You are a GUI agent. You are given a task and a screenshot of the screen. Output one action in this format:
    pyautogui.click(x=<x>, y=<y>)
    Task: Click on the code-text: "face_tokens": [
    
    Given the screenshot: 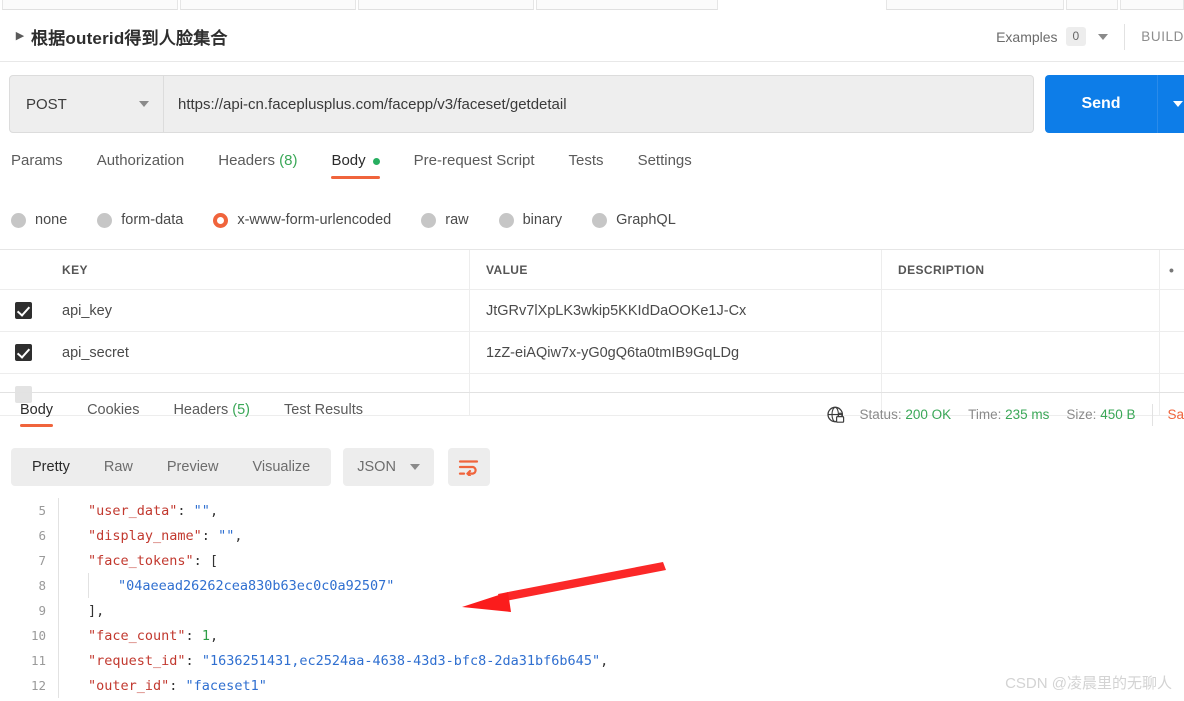 What is the action you would take?
    pyautogui.click(x=153, y=561)
    